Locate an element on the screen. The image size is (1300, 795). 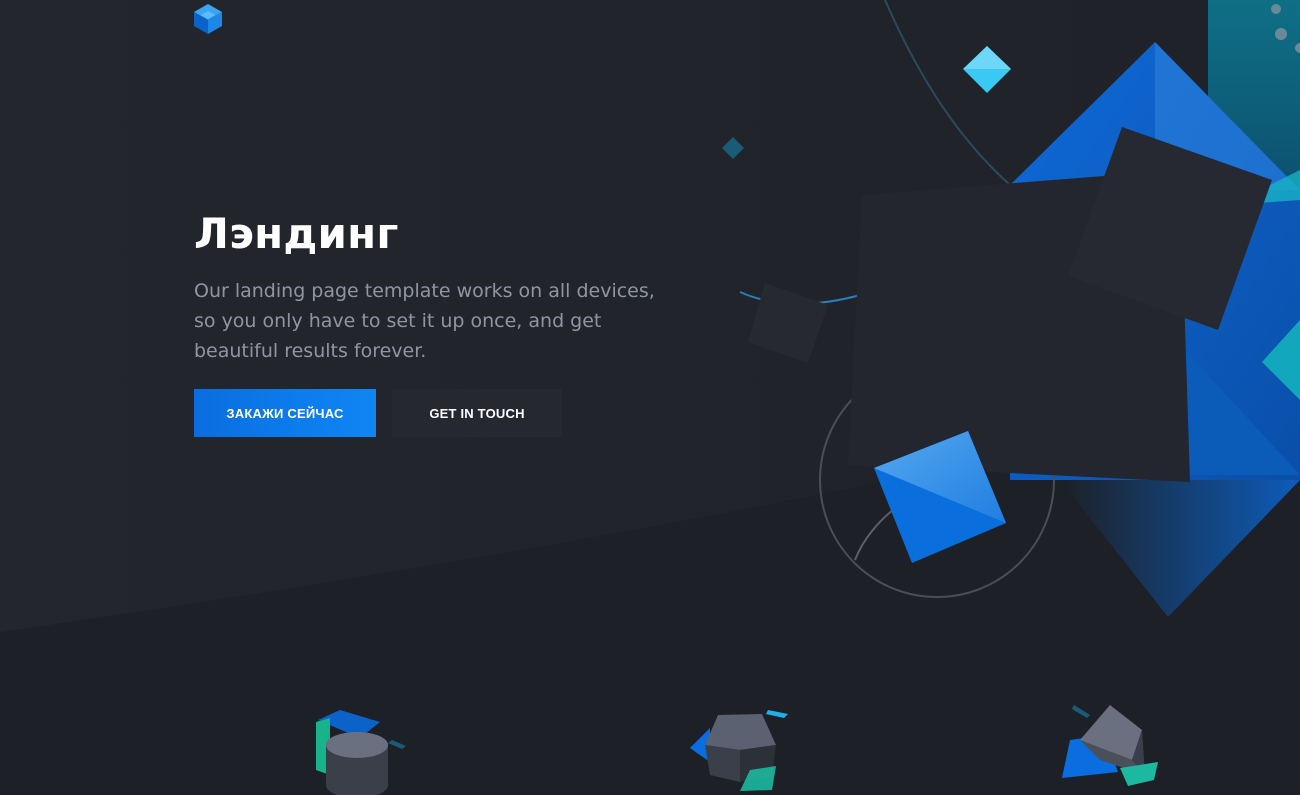
hero-title: Лэндинг is located at coordinates (296, 233).